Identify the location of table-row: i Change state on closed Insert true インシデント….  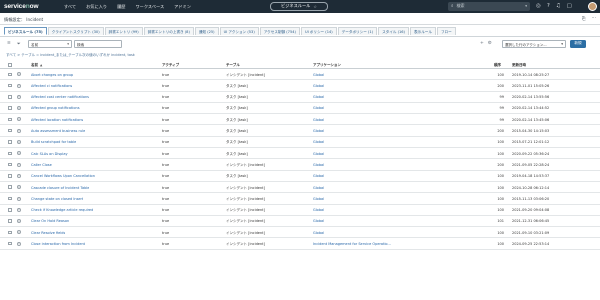
(300, 199).